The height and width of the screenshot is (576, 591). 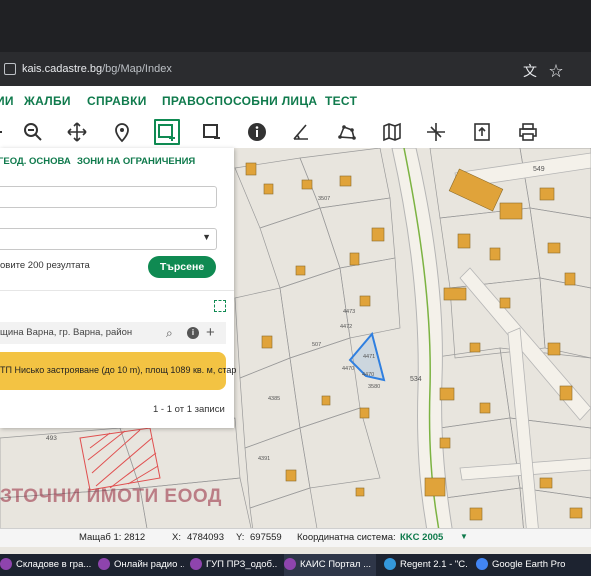 I want to click on parcel-label: 3507, so click(x=324, y=199).